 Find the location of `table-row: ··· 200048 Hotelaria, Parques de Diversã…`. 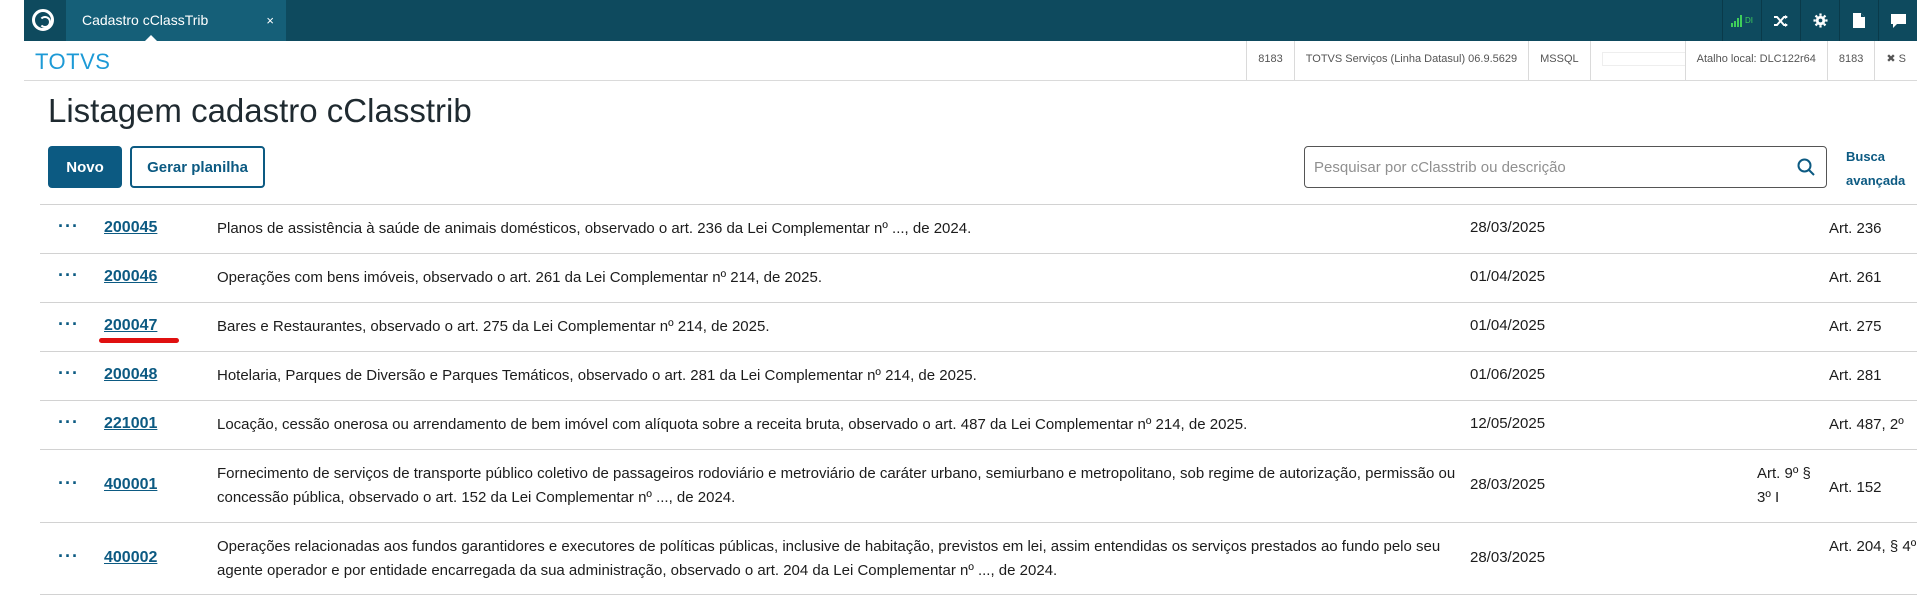

table-row: ··· 200048 Hotelaria, Parques de Diversã… is located at coordinates (978, 375).